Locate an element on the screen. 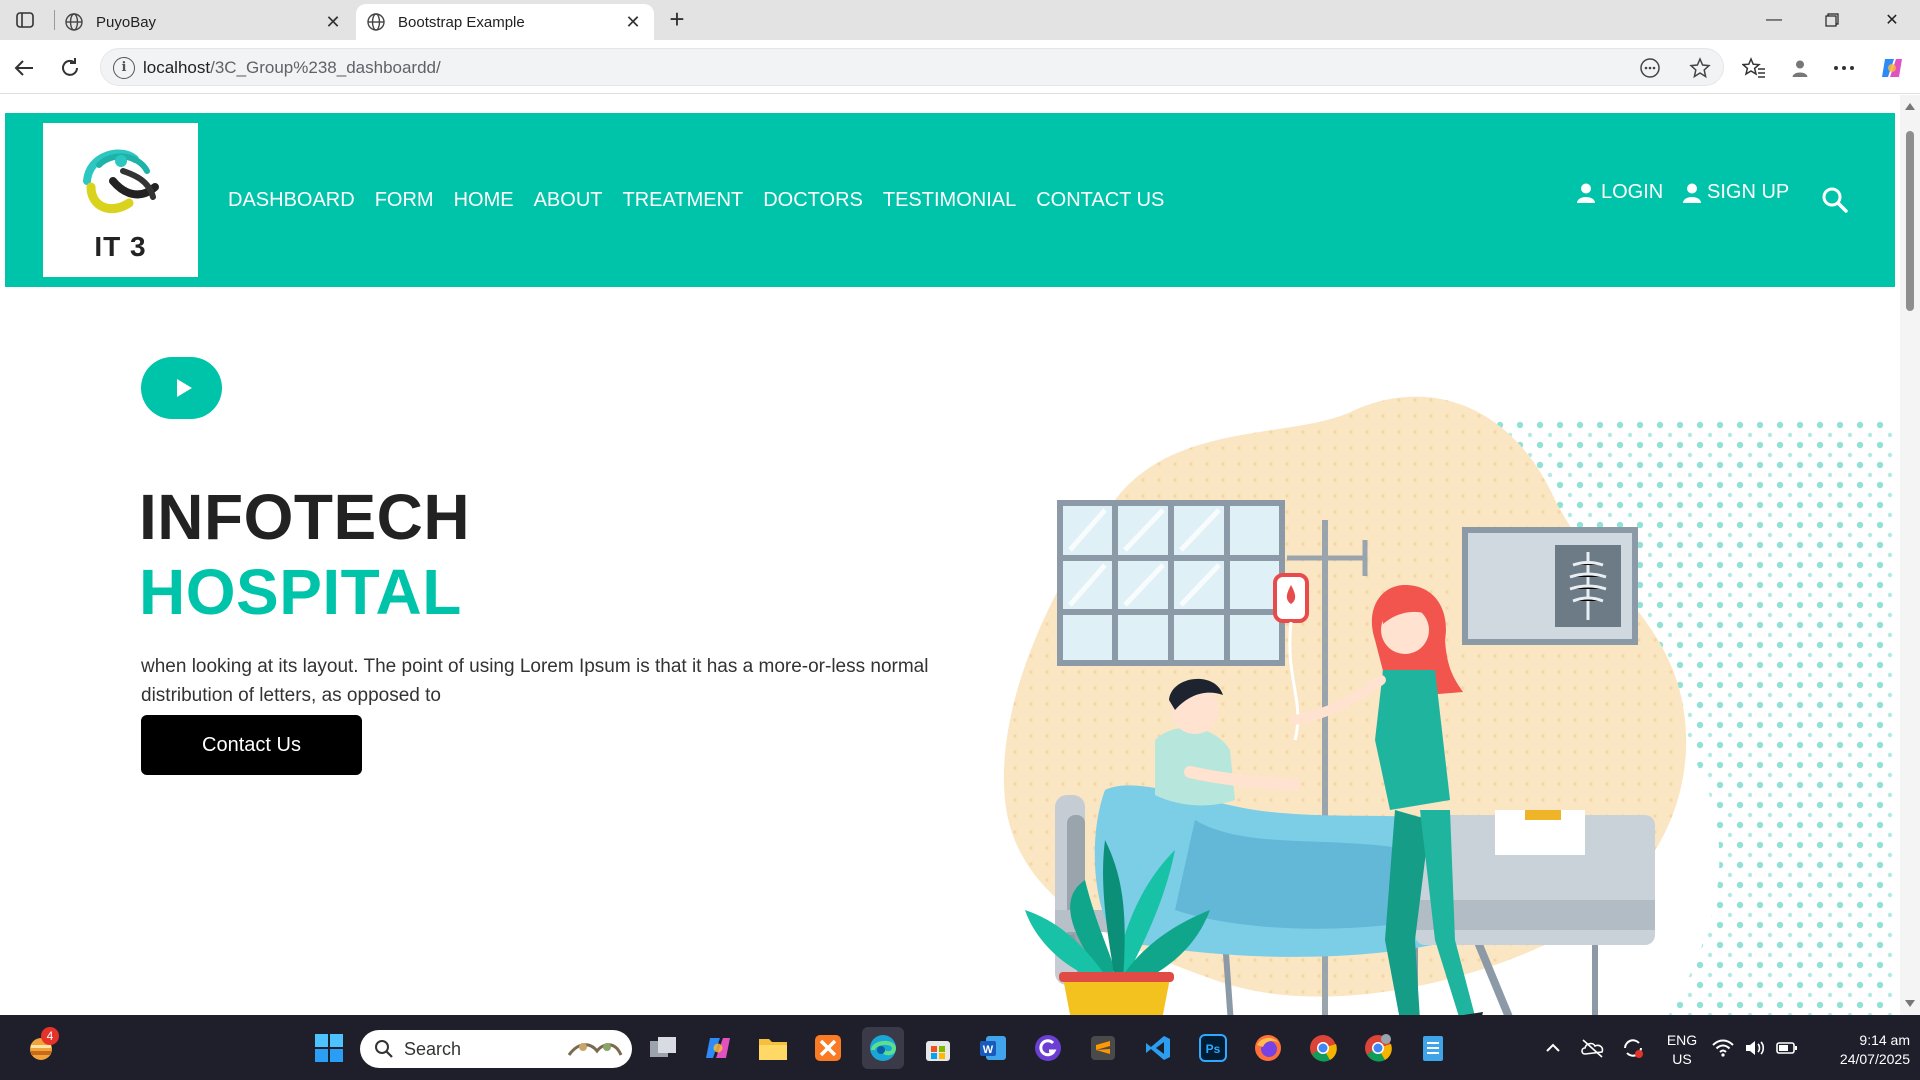 The image size is (1920, 1080). login-label: LOGIN is located at coordinates (1632, 192).